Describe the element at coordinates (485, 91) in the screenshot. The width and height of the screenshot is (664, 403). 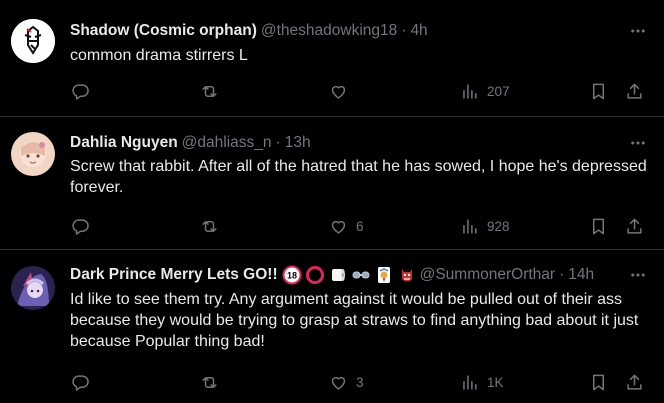
I see `views-button: 207` at that location.